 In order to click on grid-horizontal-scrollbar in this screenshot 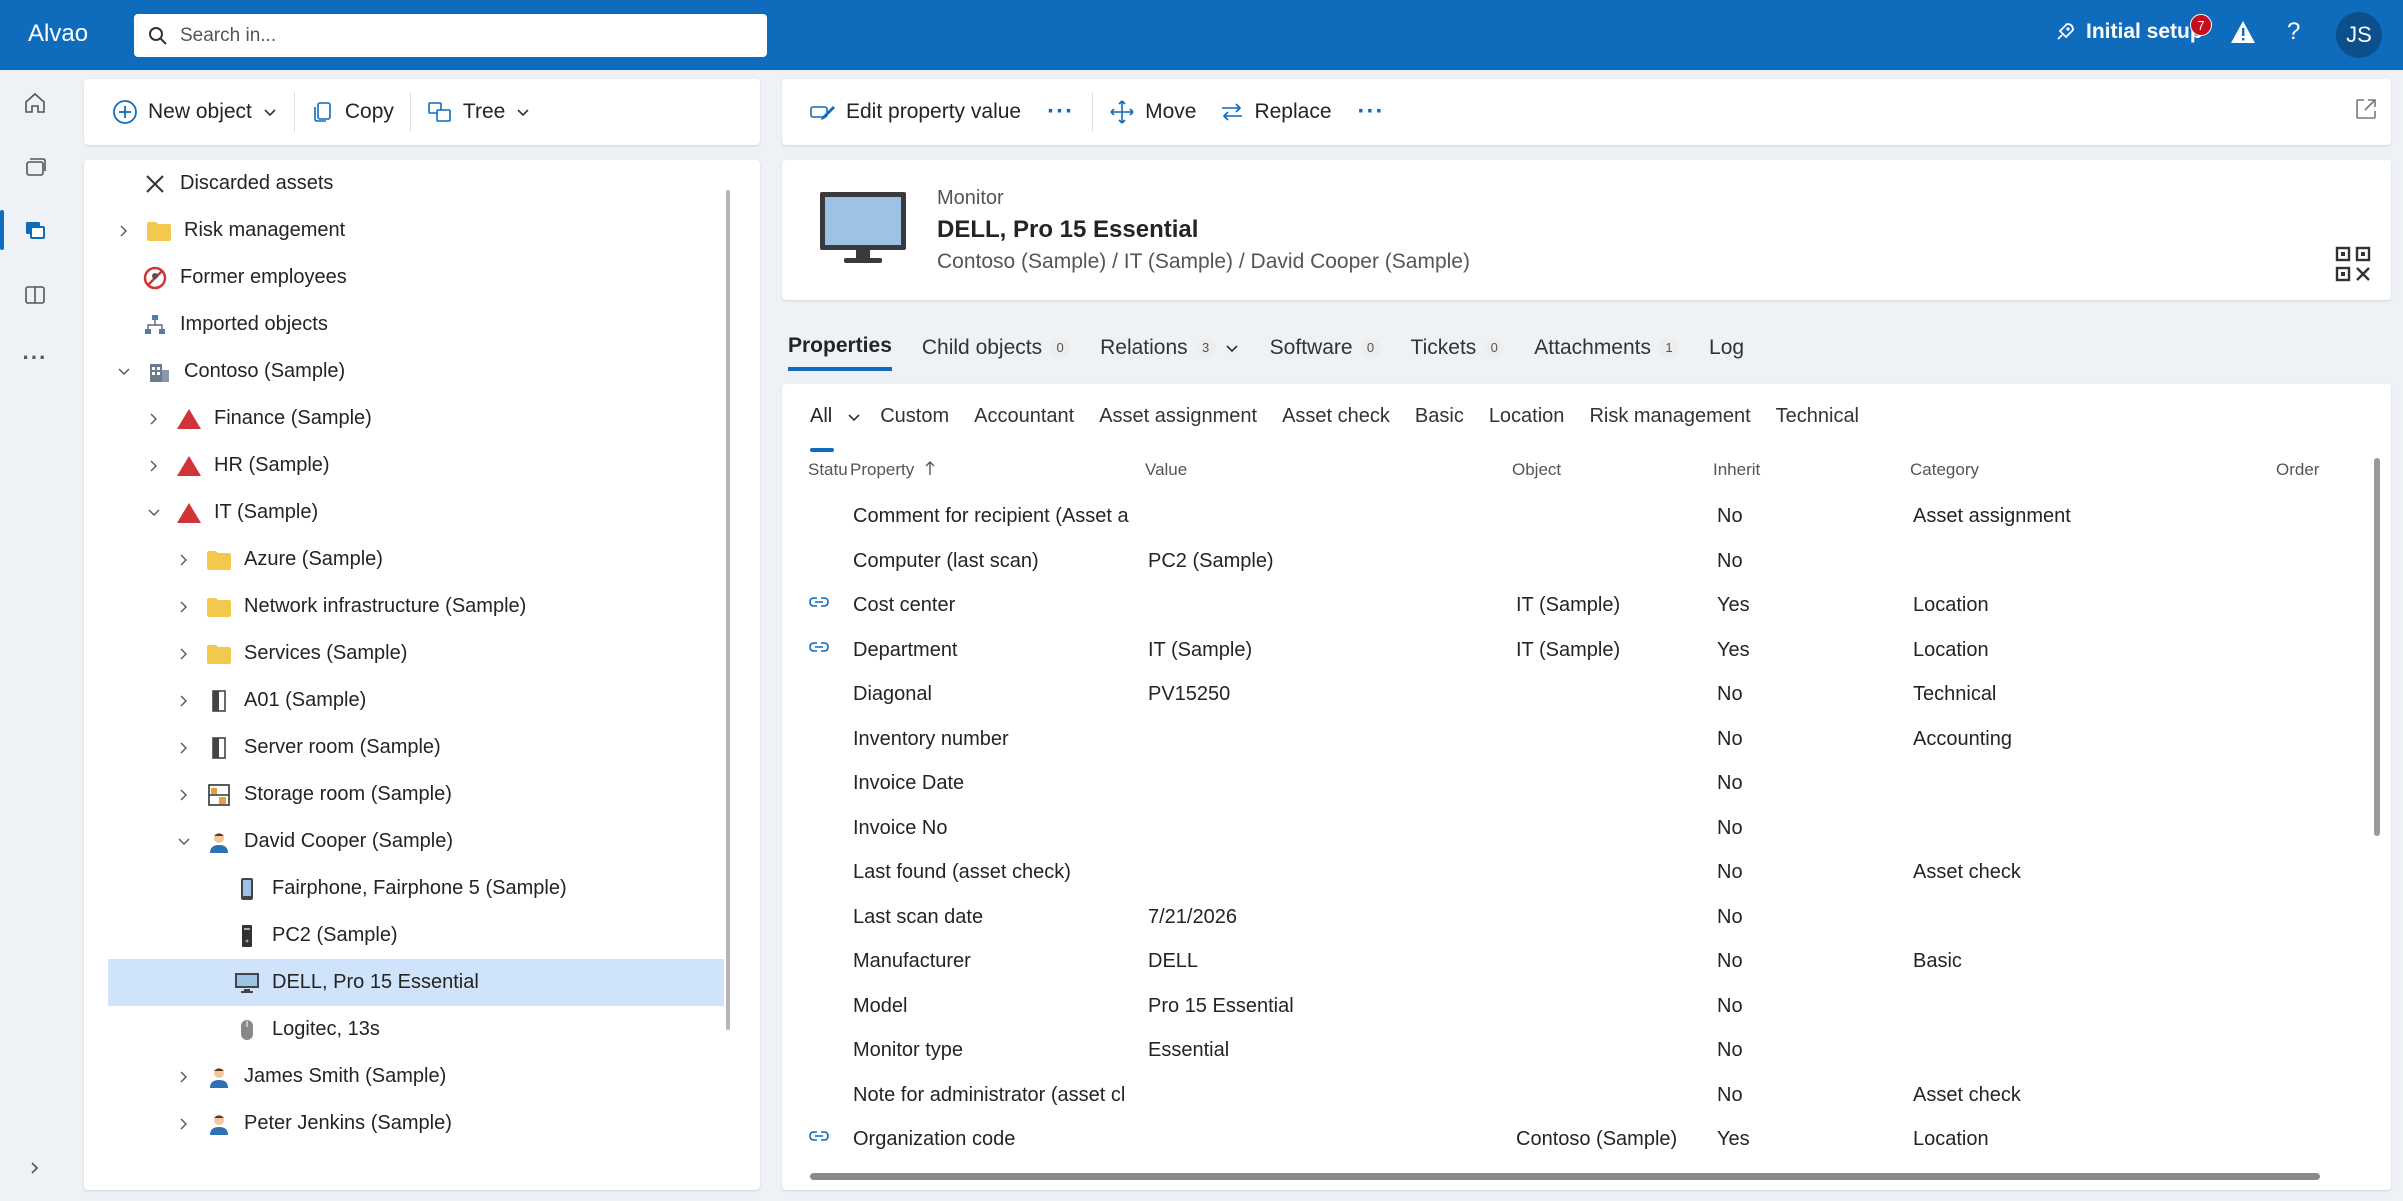, I will do `click(1565, 1176)`.